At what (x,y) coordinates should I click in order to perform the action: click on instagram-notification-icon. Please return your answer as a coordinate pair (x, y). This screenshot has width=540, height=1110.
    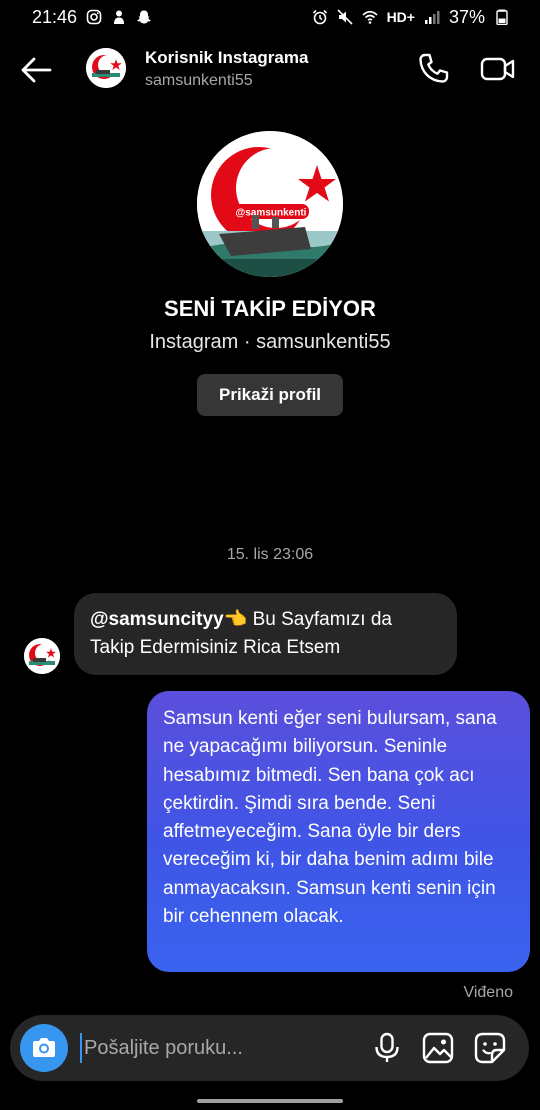
    Looking at the image, I should click on (94, 17).